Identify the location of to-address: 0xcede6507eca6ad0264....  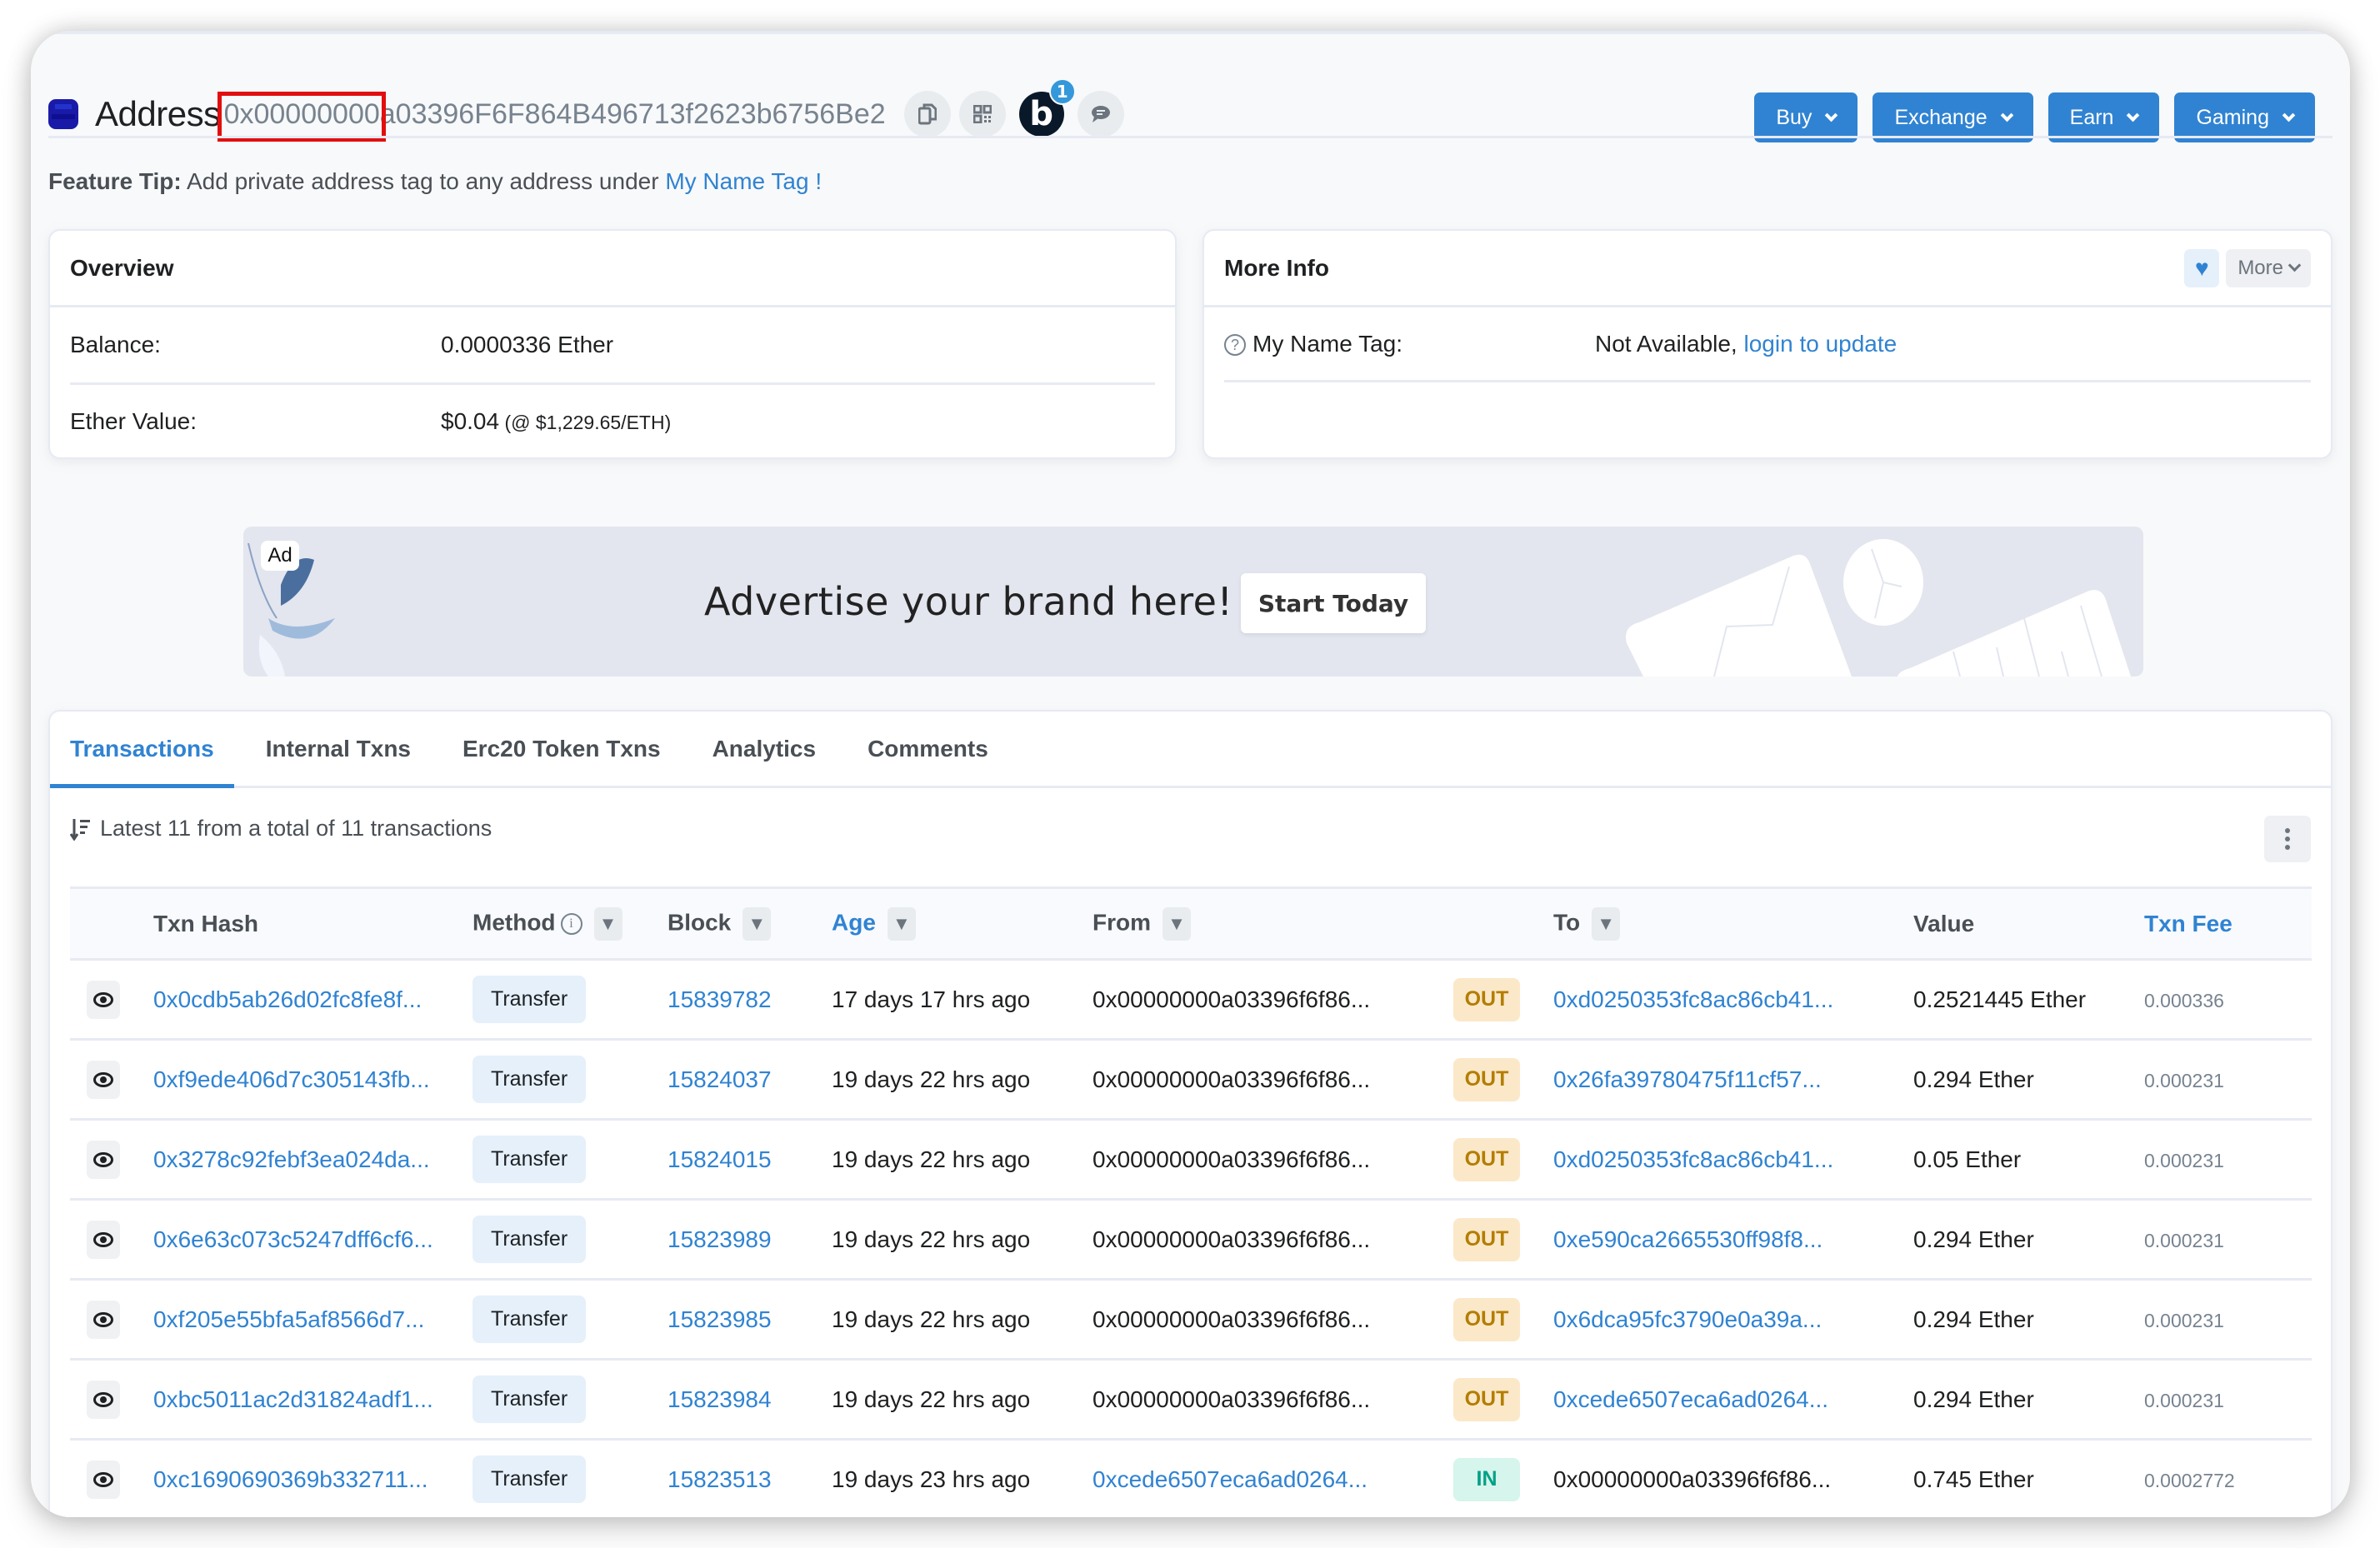
(1690, 1399).